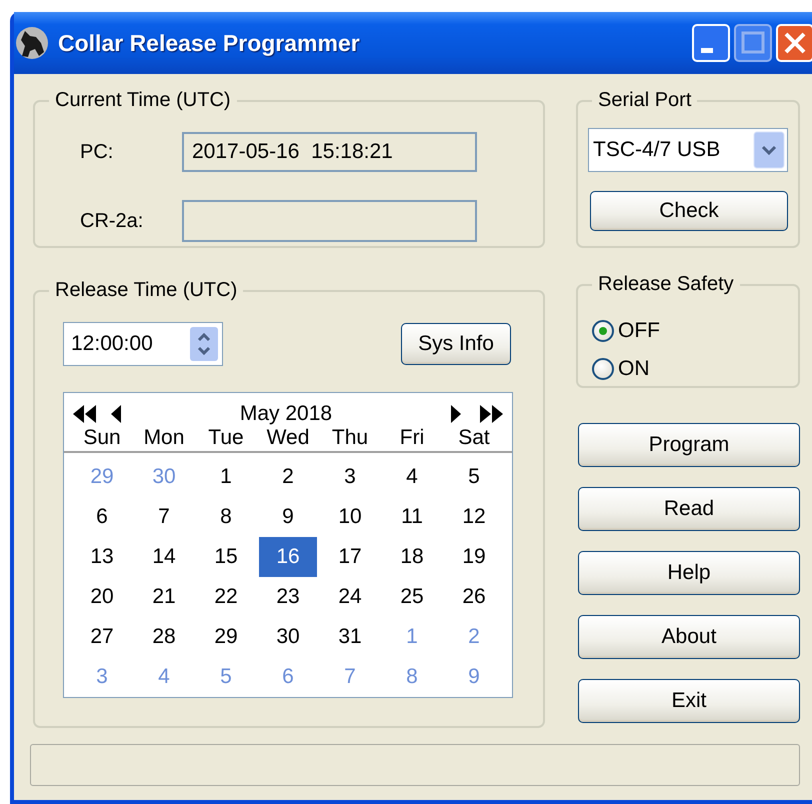 The width and height of the screenshot is (812, 804). What do you see at coordinates (412, 517) in the screenshot?
I see `calendar-day: 11` at bounding box center [412, 517].